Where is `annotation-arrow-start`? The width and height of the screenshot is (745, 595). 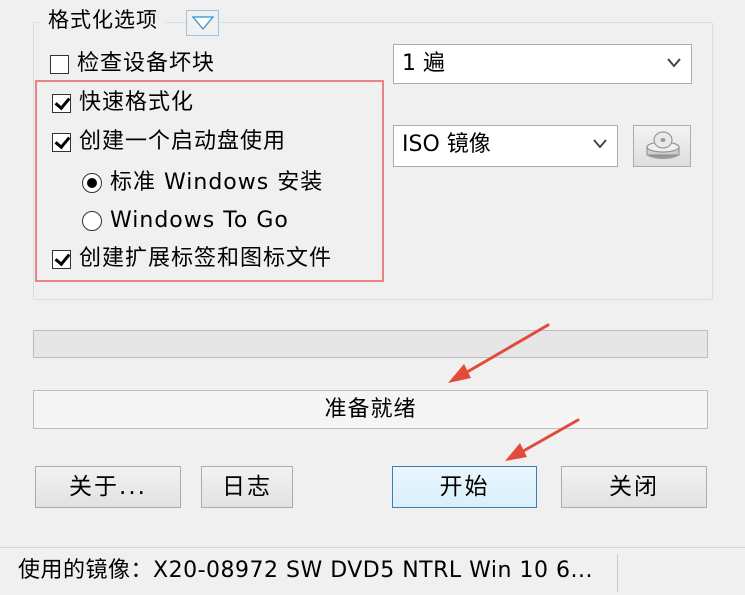
annotation-arrow-start is located at coordinates (542, 439).